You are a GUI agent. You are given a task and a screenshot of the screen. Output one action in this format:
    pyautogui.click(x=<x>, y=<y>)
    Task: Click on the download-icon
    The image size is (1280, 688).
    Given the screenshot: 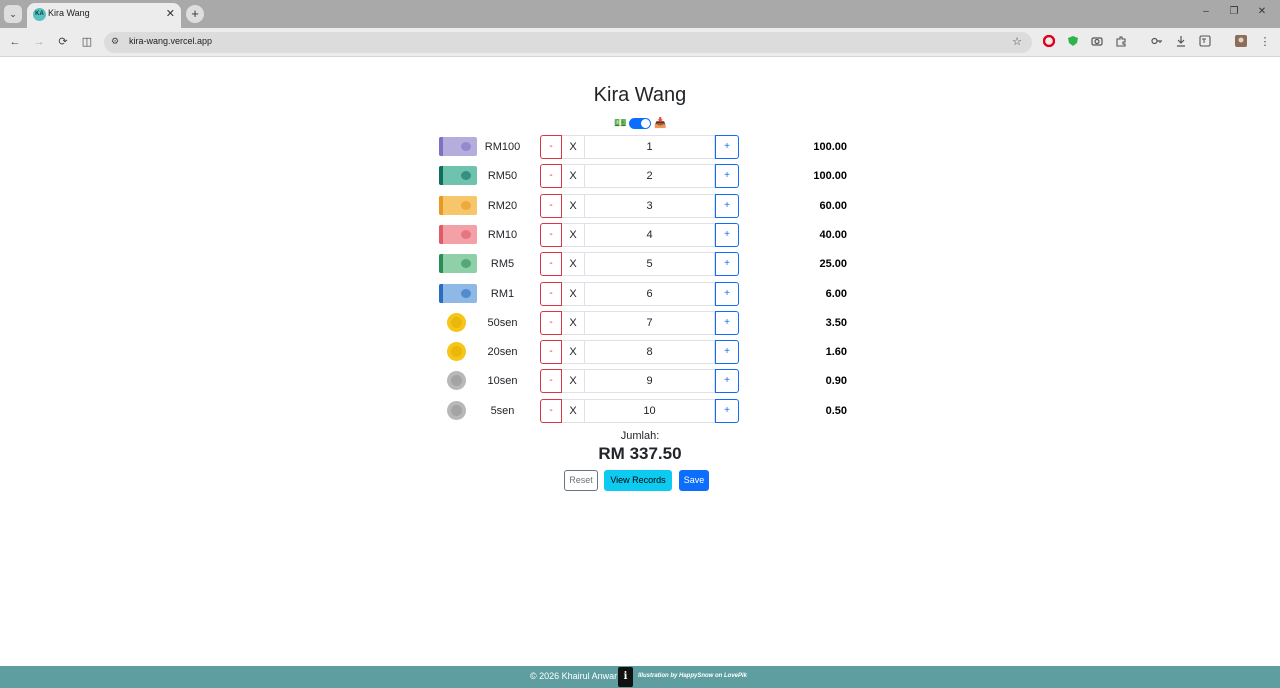 What is the action you would take?
    pyautogui.click(x=1181, y=43)
    